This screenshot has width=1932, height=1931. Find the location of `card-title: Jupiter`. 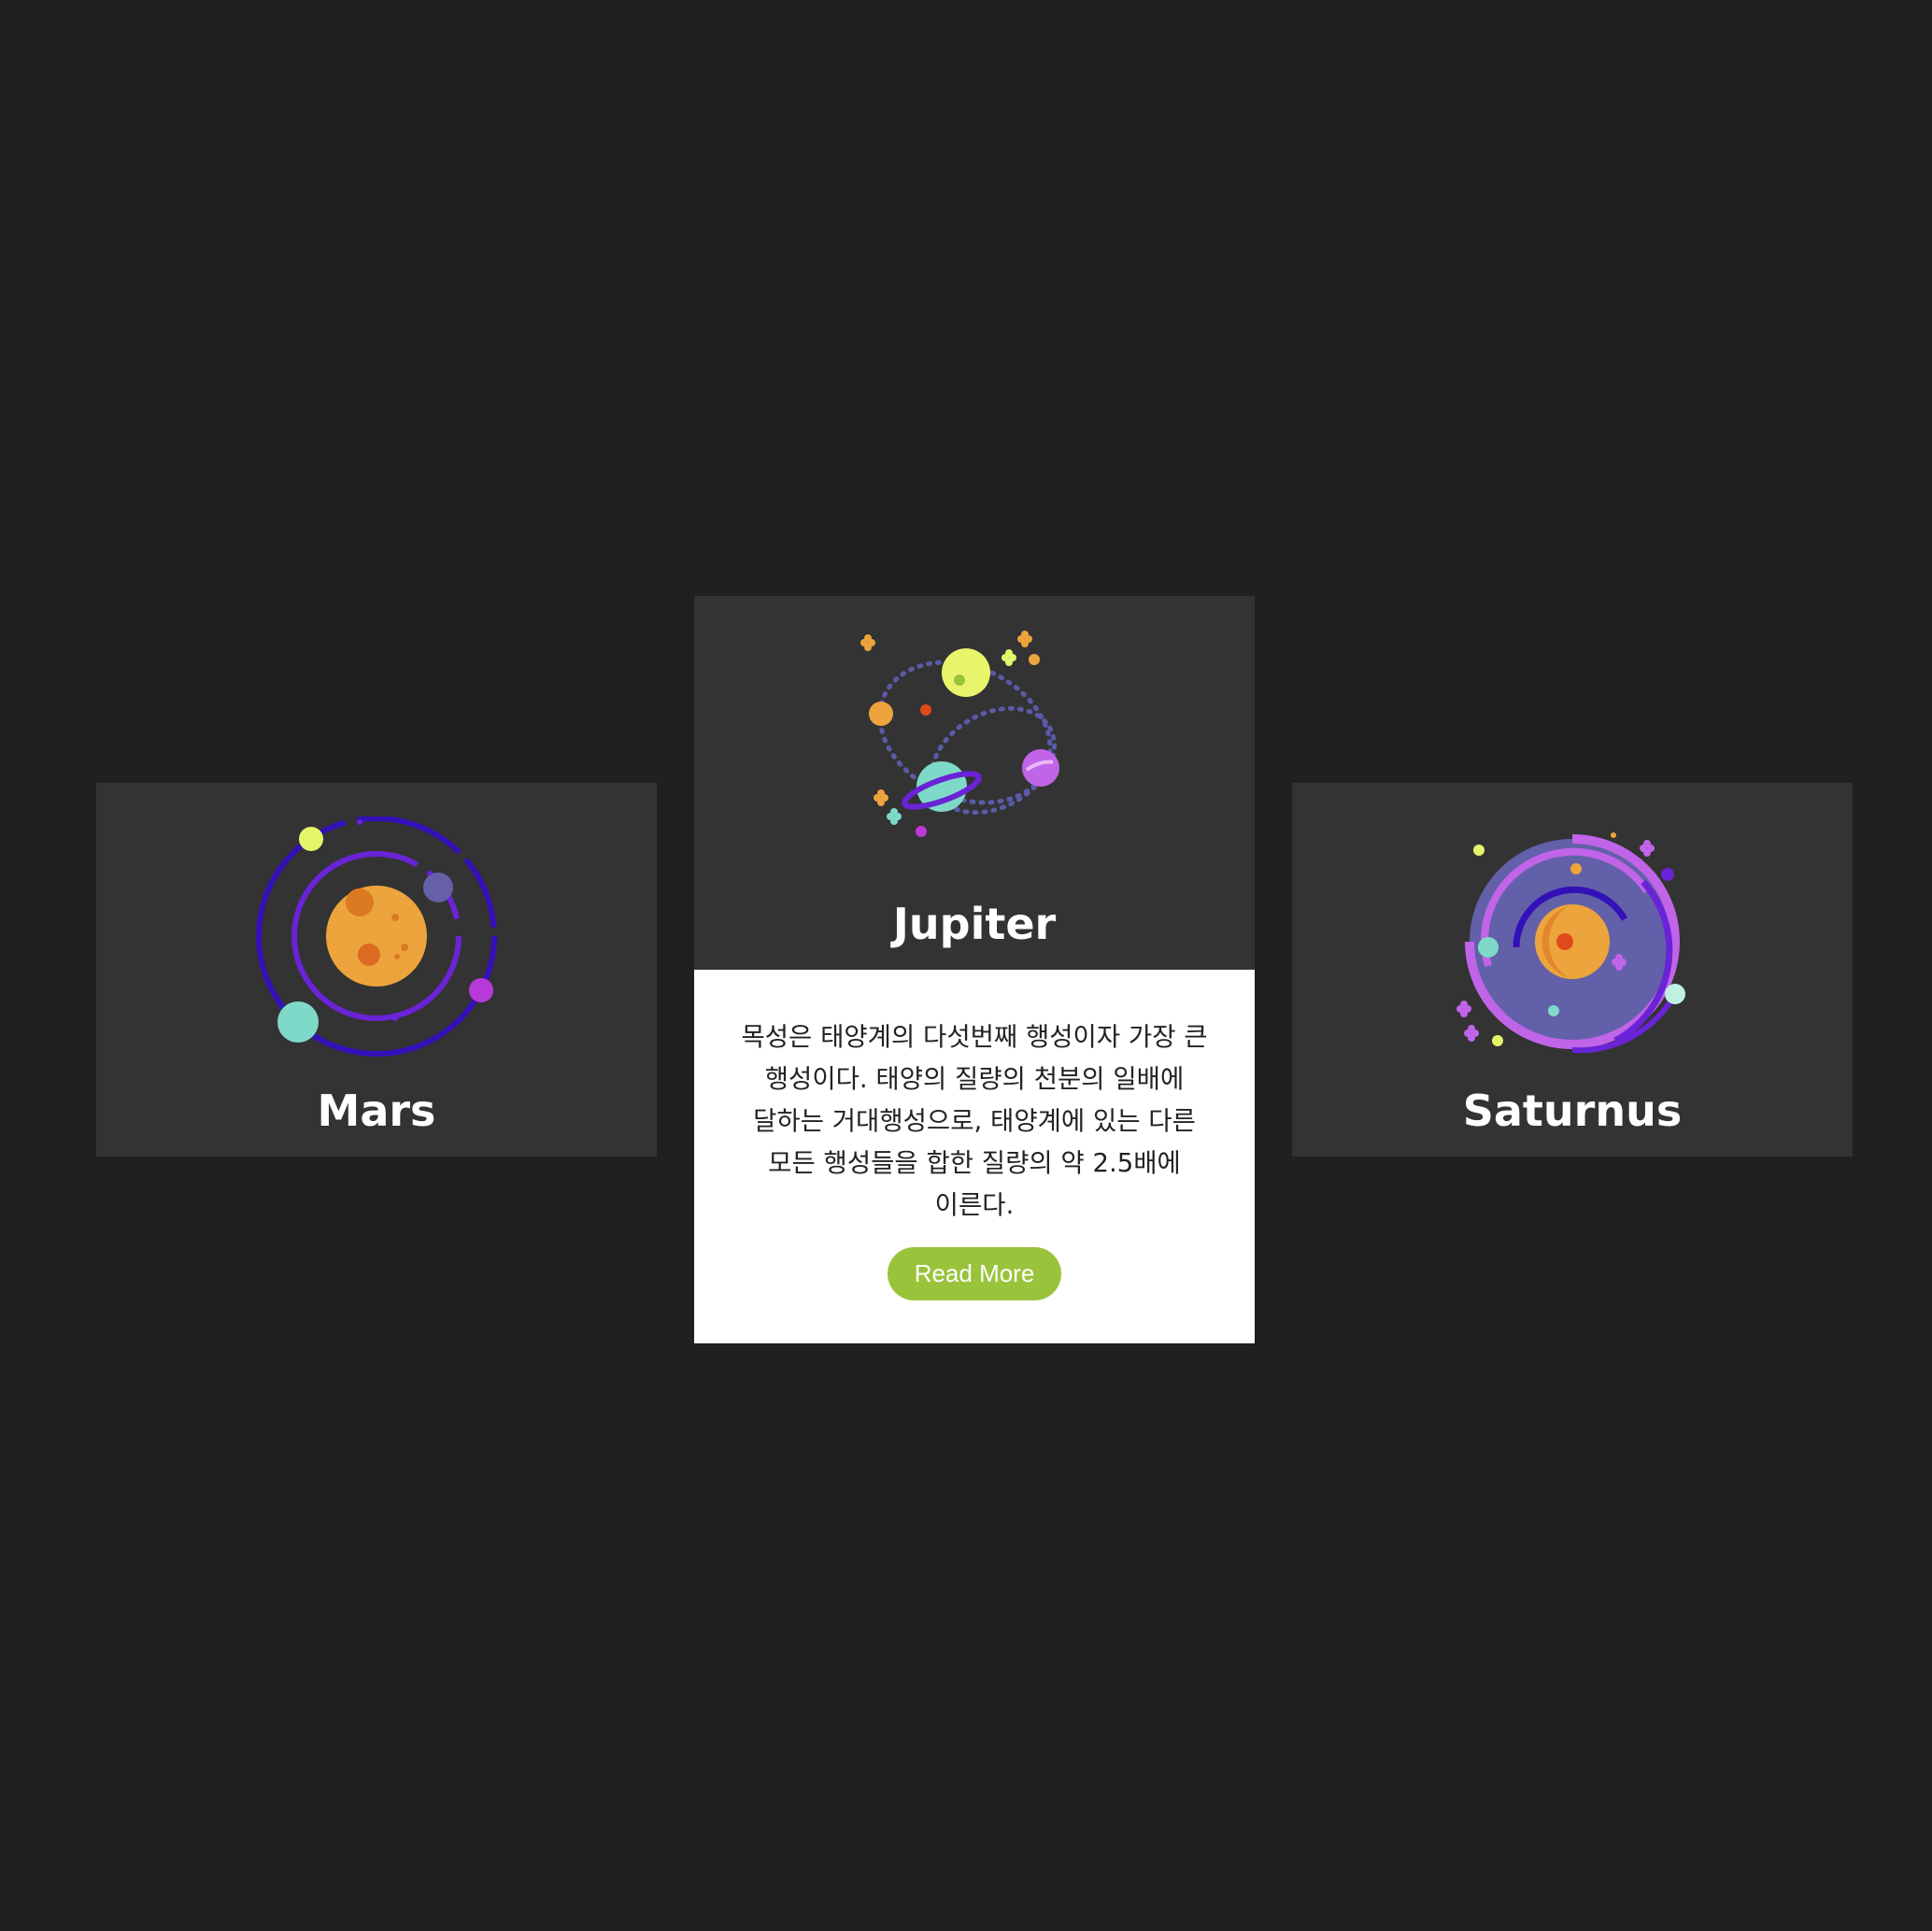

card-title: Jupiter is located at coordinates (974, 924).